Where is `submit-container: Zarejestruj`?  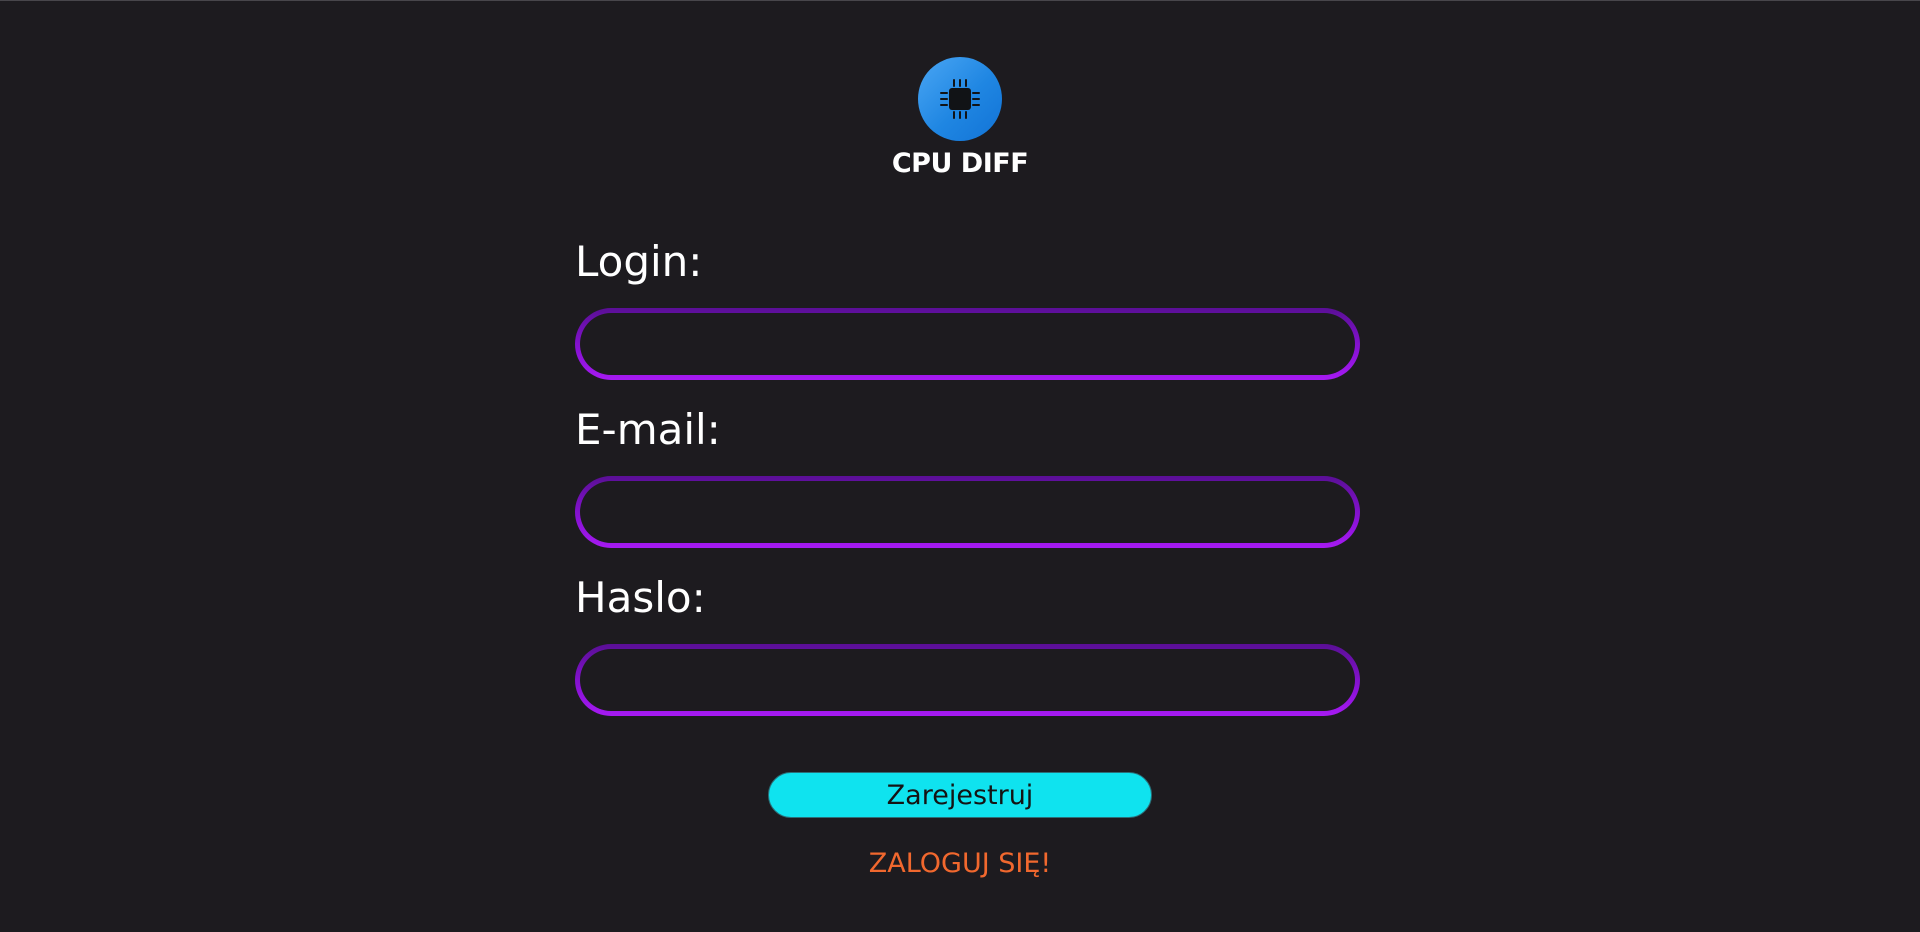 submit-container: Zarejestruj is located at coordinates (960, 795).